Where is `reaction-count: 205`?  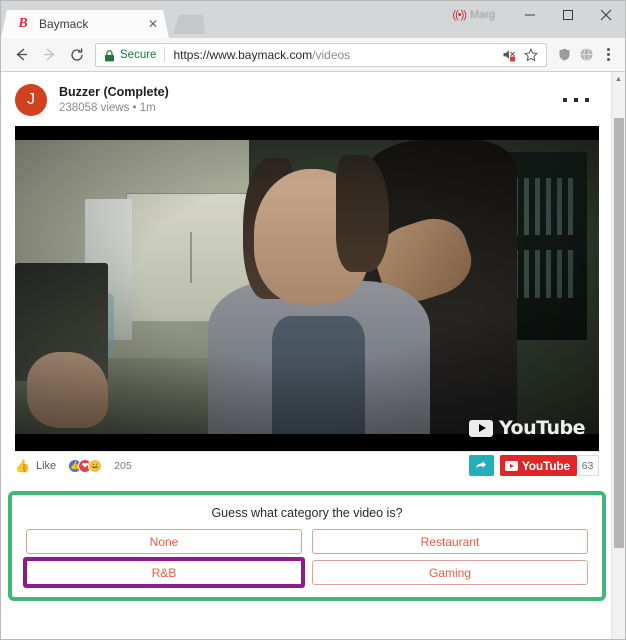
reaction-count: 205 is located at coordinates (123, 465).